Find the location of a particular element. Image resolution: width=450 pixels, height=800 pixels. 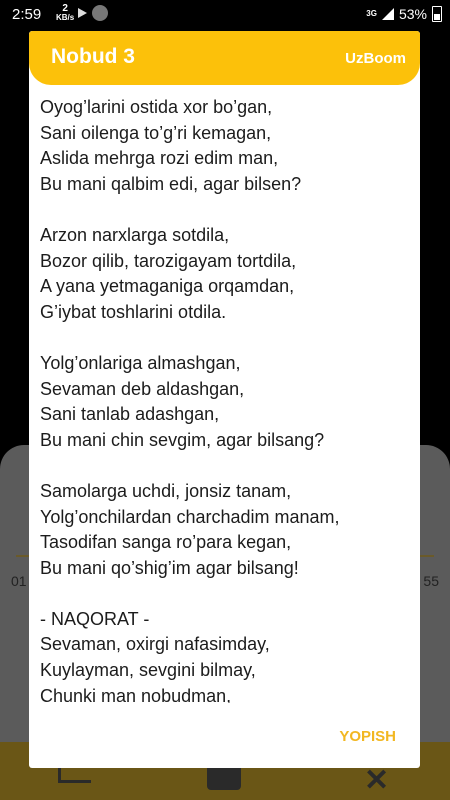

network-speed-value: 2 is located at coordinates (65, 8).